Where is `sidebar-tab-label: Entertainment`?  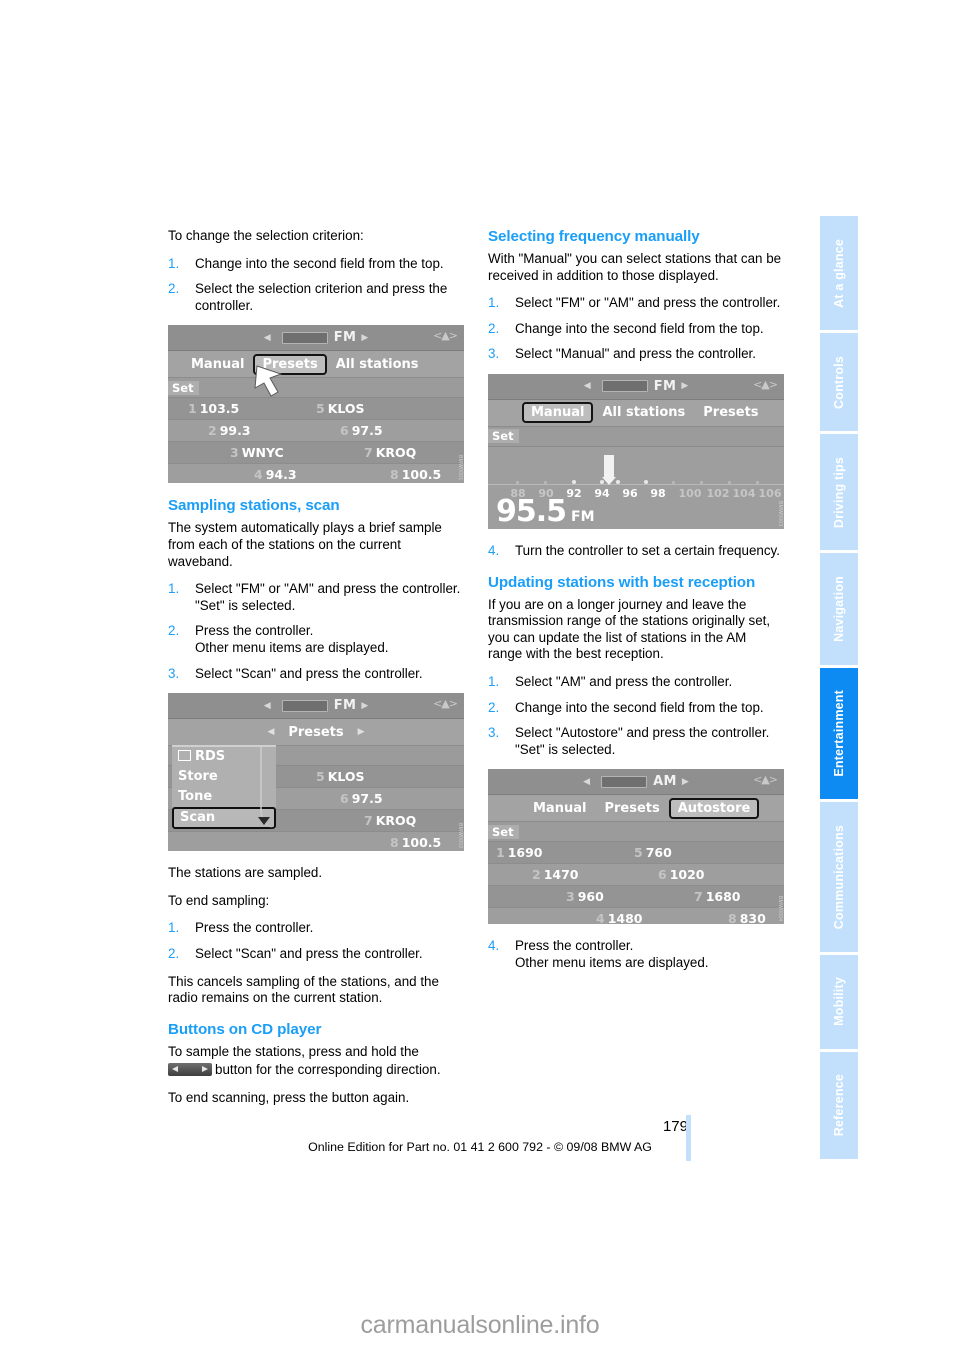 sidebar-tab-label: Entertainment is located at coordinates (838, 733).